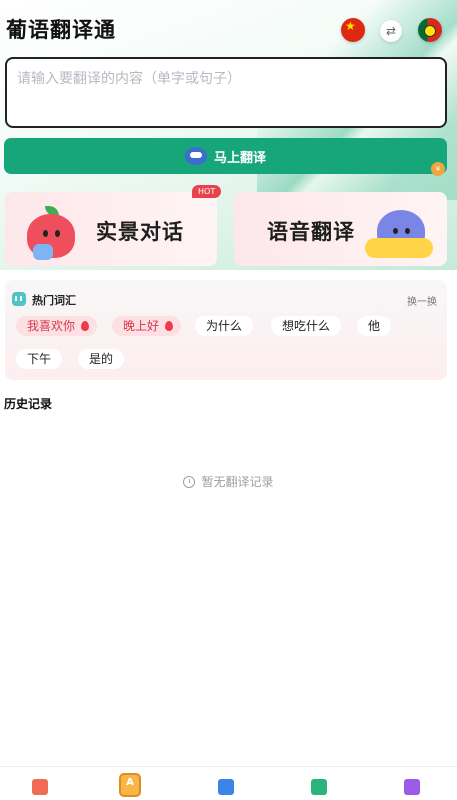 This screenshot has height=800, width=457. Describe the element at coordinates (400, 237) in the screenshot. I see `octopus-mascot-icon` at that location.